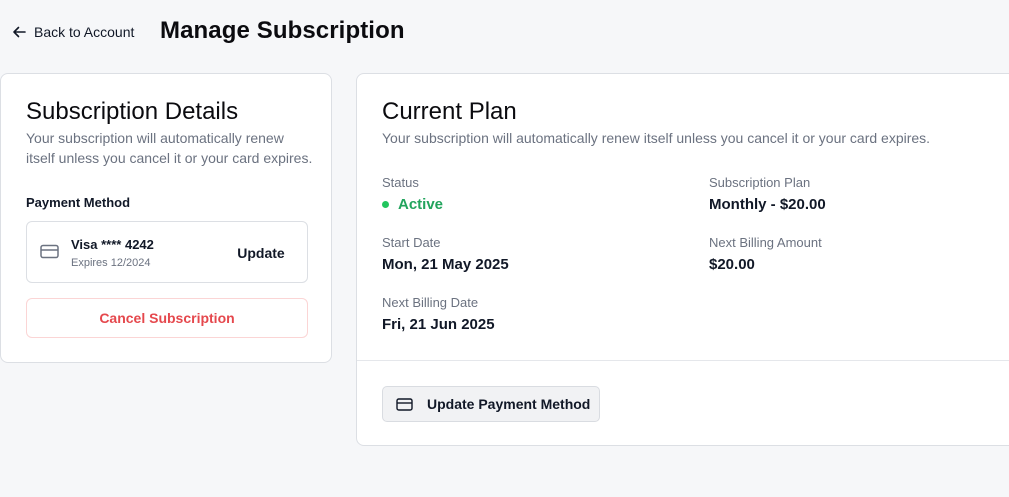 This screenshot has width=1009, height=497. Describe the element at coordinates (767, 204) in the screenshot. I see `subscription-plan-value: Monthly - $20.00` at that location.